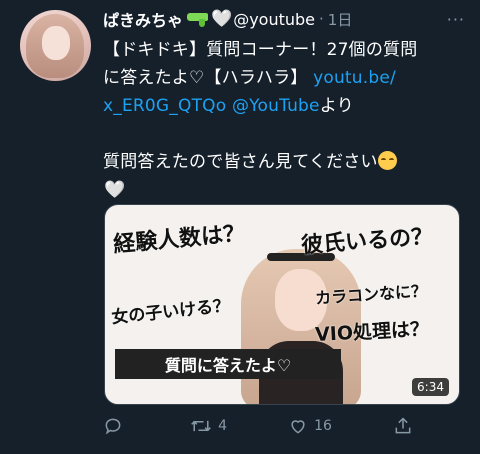 The image size is (480, 454). I want to click on tweet-text-suffix: より, so click(336, 106).